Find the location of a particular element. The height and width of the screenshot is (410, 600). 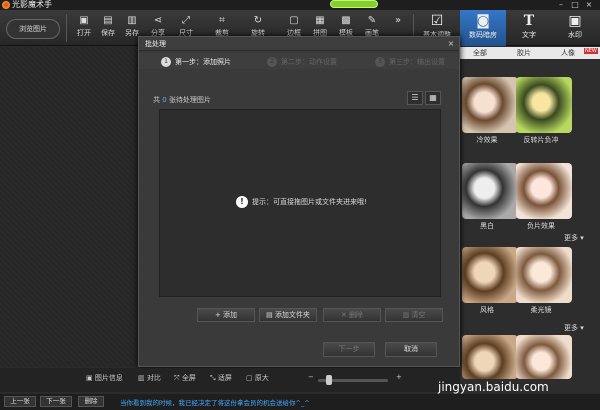

compare-icon: ▥ is located at coordinates (141, 378).